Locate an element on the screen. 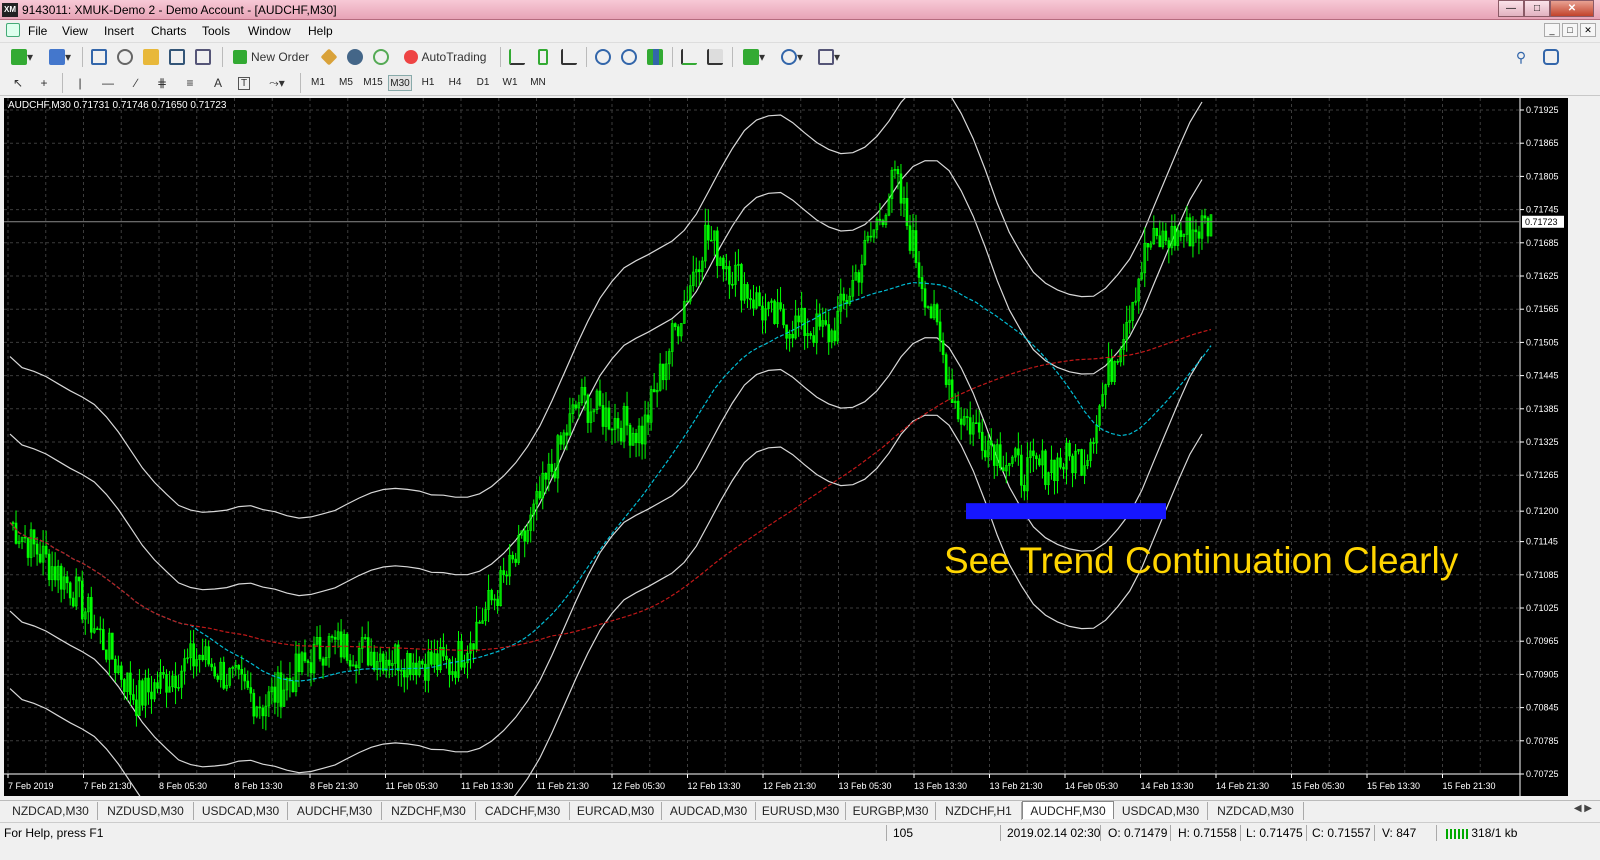  tile-windows-button is located at coordinates (655, 57).